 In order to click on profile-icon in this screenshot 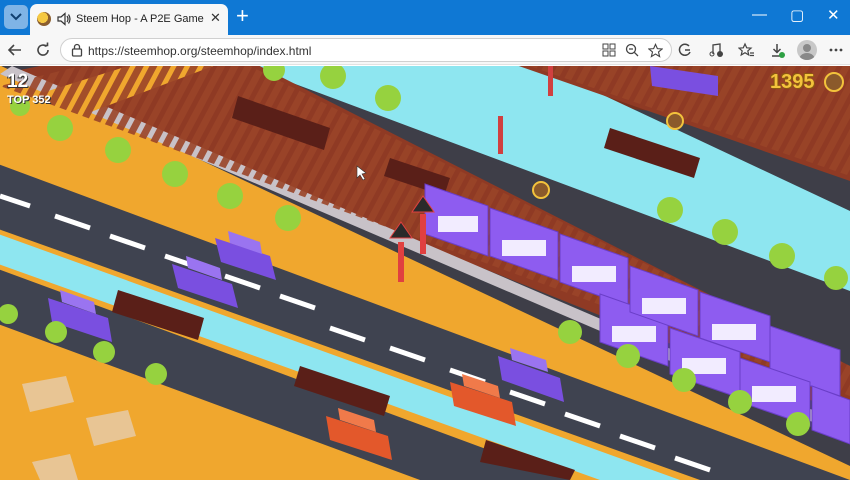, I will do `click(807, 52)`.